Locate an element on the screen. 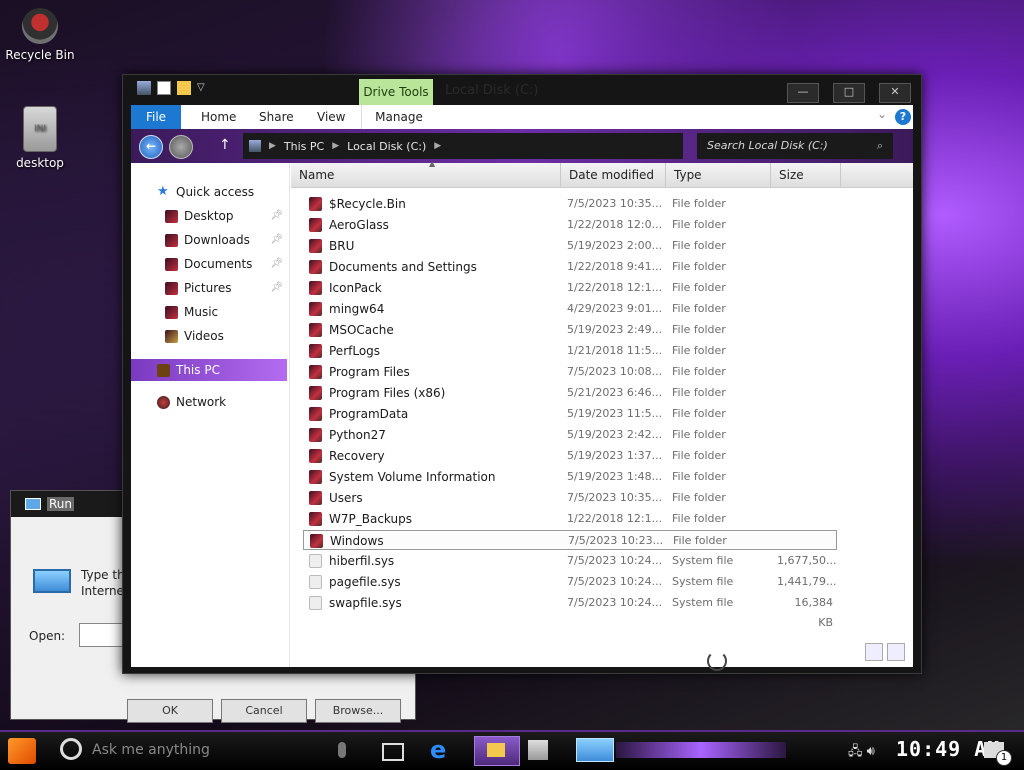 The width and height of the screenshot is (1024, 770). cortana-icon is located at coordinates (71, 749).